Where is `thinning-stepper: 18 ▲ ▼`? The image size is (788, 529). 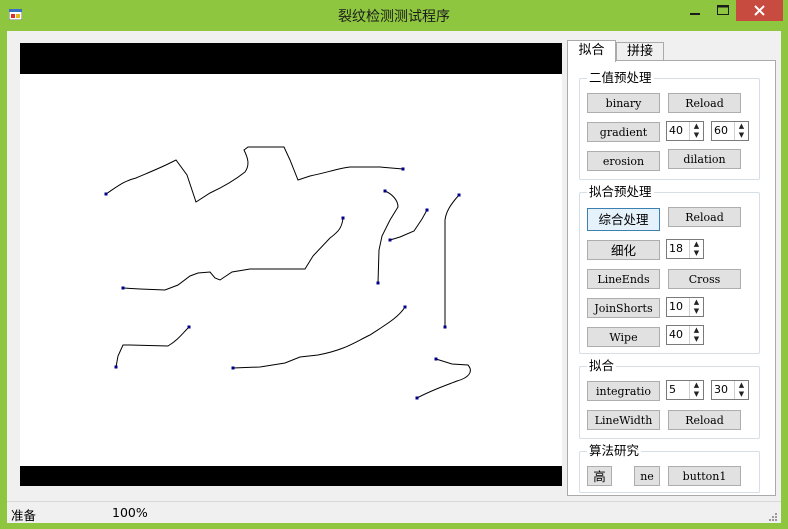
thinning-stepper: 18 ▲ ▼ is located at coordinates (685, 249).